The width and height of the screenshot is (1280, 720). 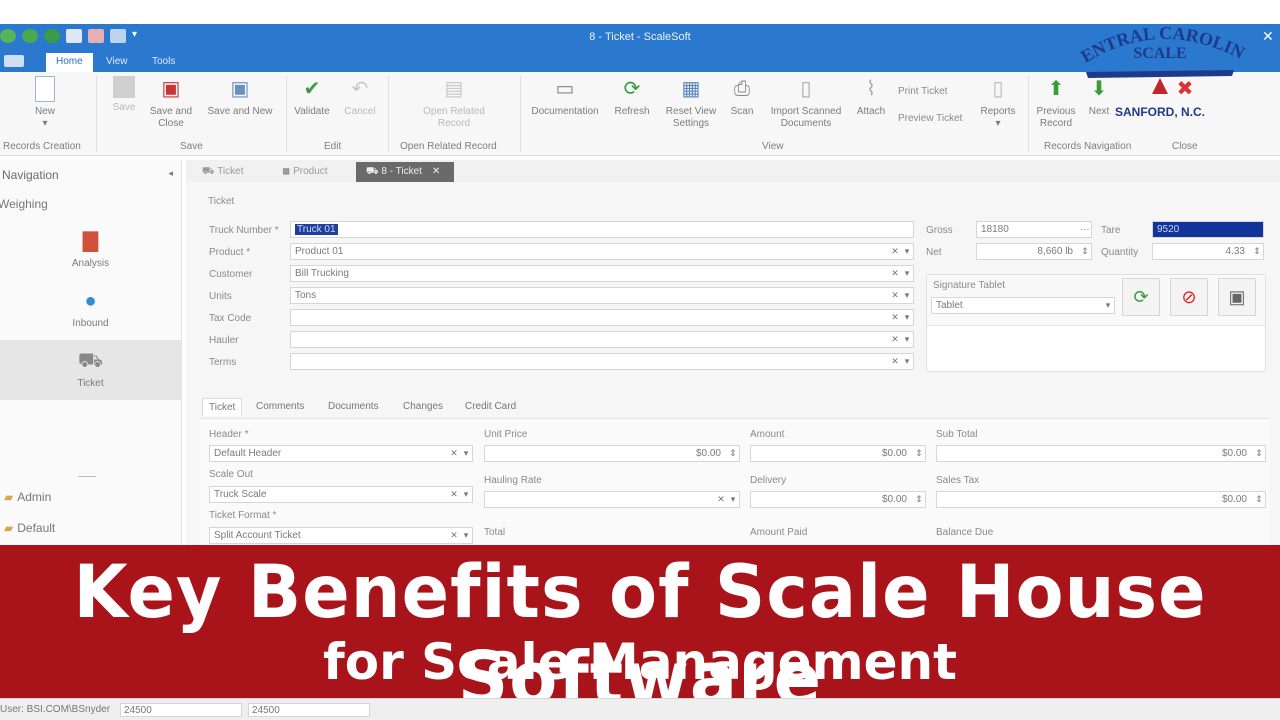 What do you see at coordinates (305, 172) in the screenshot?
I see `doc-tab-product: ◼ Product` at bounding box center [305, 172].